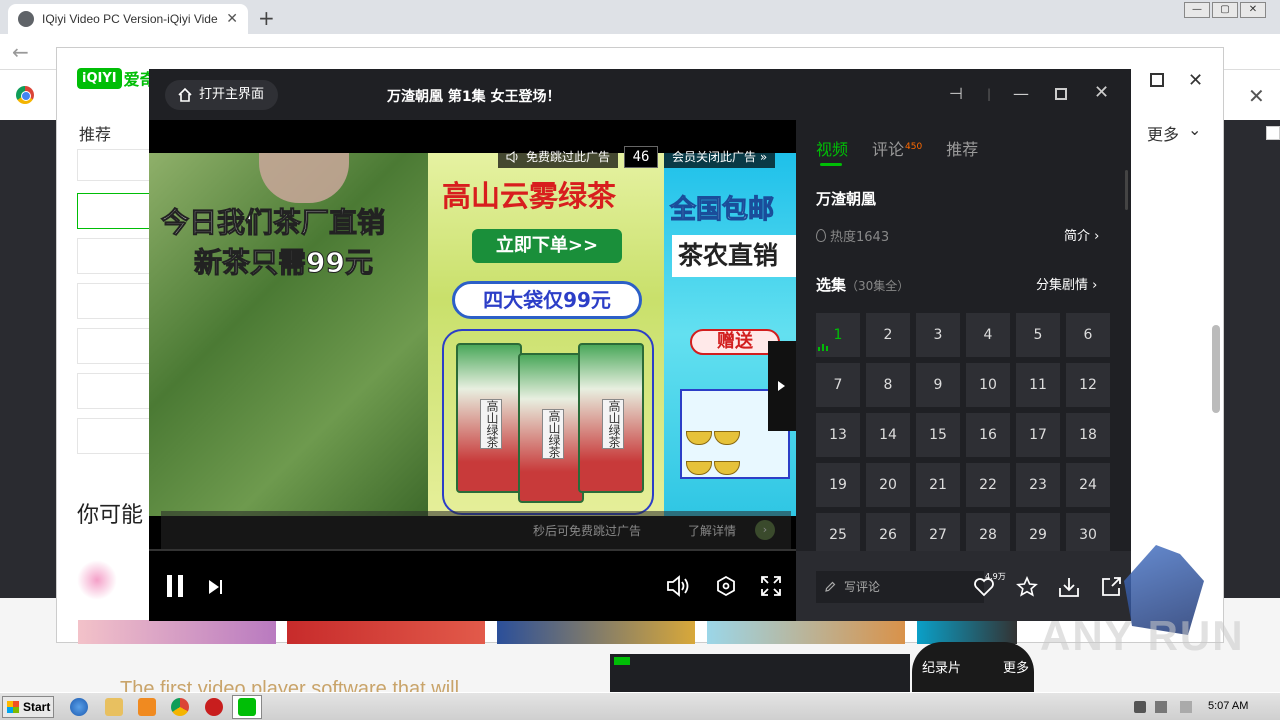 The image size is (1280, 720). What do you see at coordinates (180, 707) in the screenshot?
I see `chrome-taskbar-icon` at bounding box center [180, 707].